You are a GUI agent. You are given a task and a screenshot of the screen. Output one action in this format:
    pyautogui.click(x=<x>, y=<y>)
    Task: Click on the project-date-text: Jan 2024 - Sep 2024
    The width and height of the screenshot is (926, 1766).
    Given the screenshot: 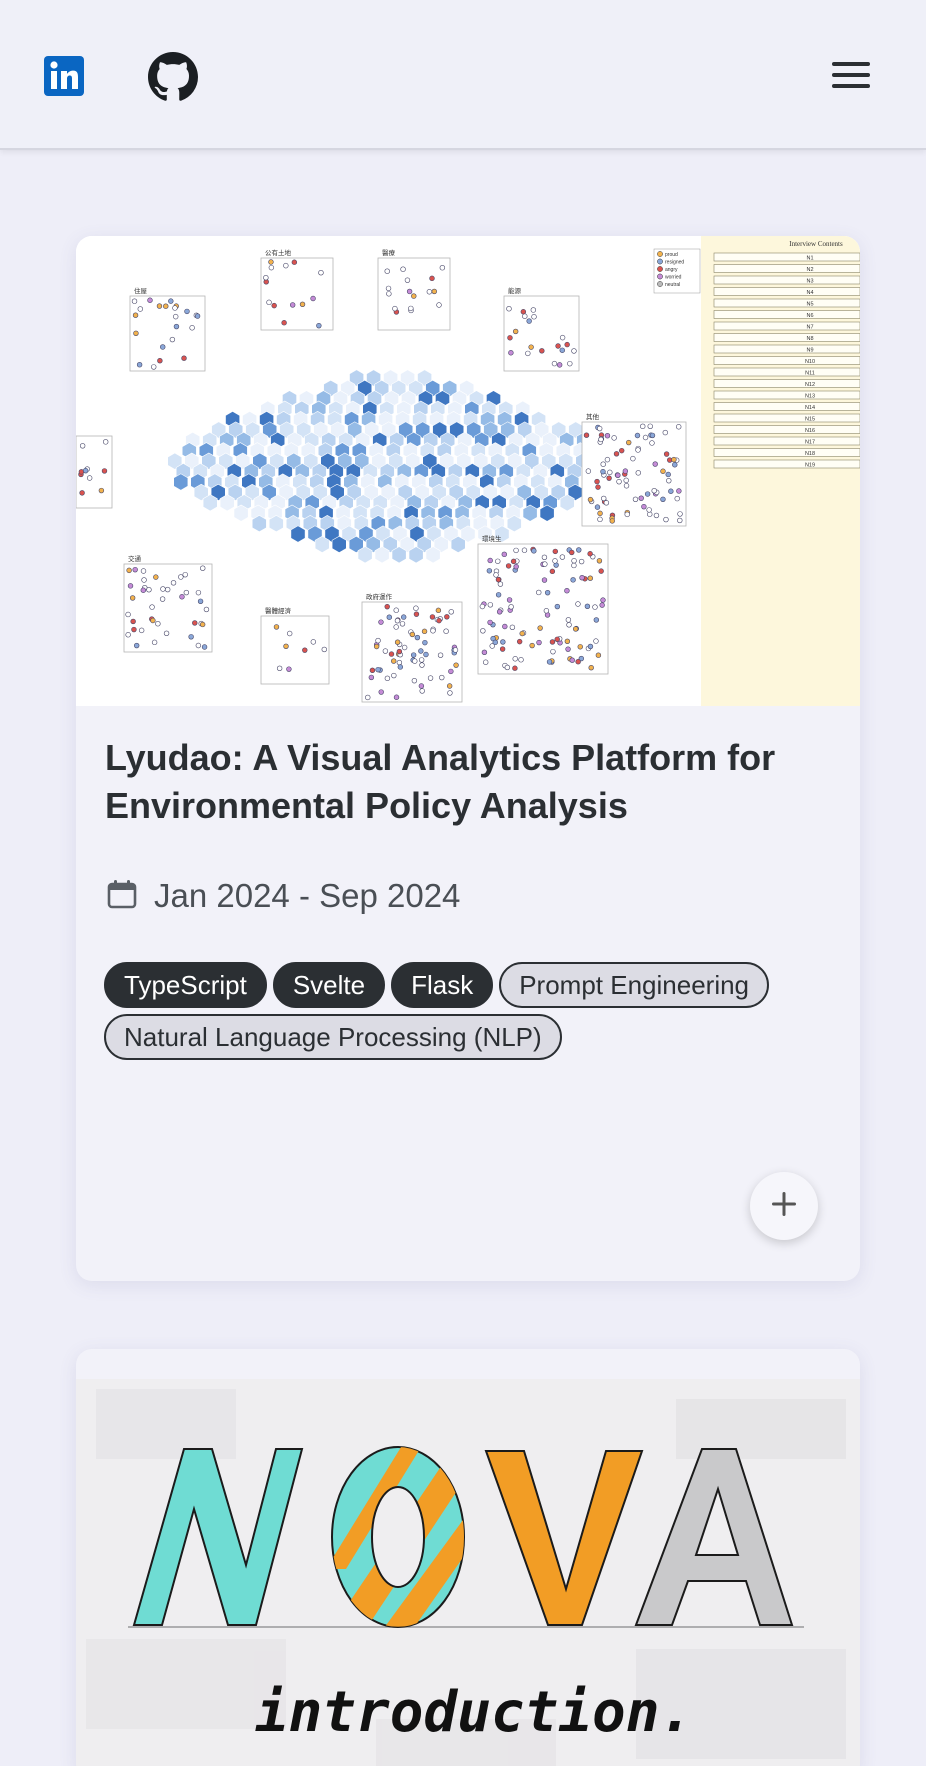 What is the action you would take?
    pyautogui.click(x=307, y=895)
    